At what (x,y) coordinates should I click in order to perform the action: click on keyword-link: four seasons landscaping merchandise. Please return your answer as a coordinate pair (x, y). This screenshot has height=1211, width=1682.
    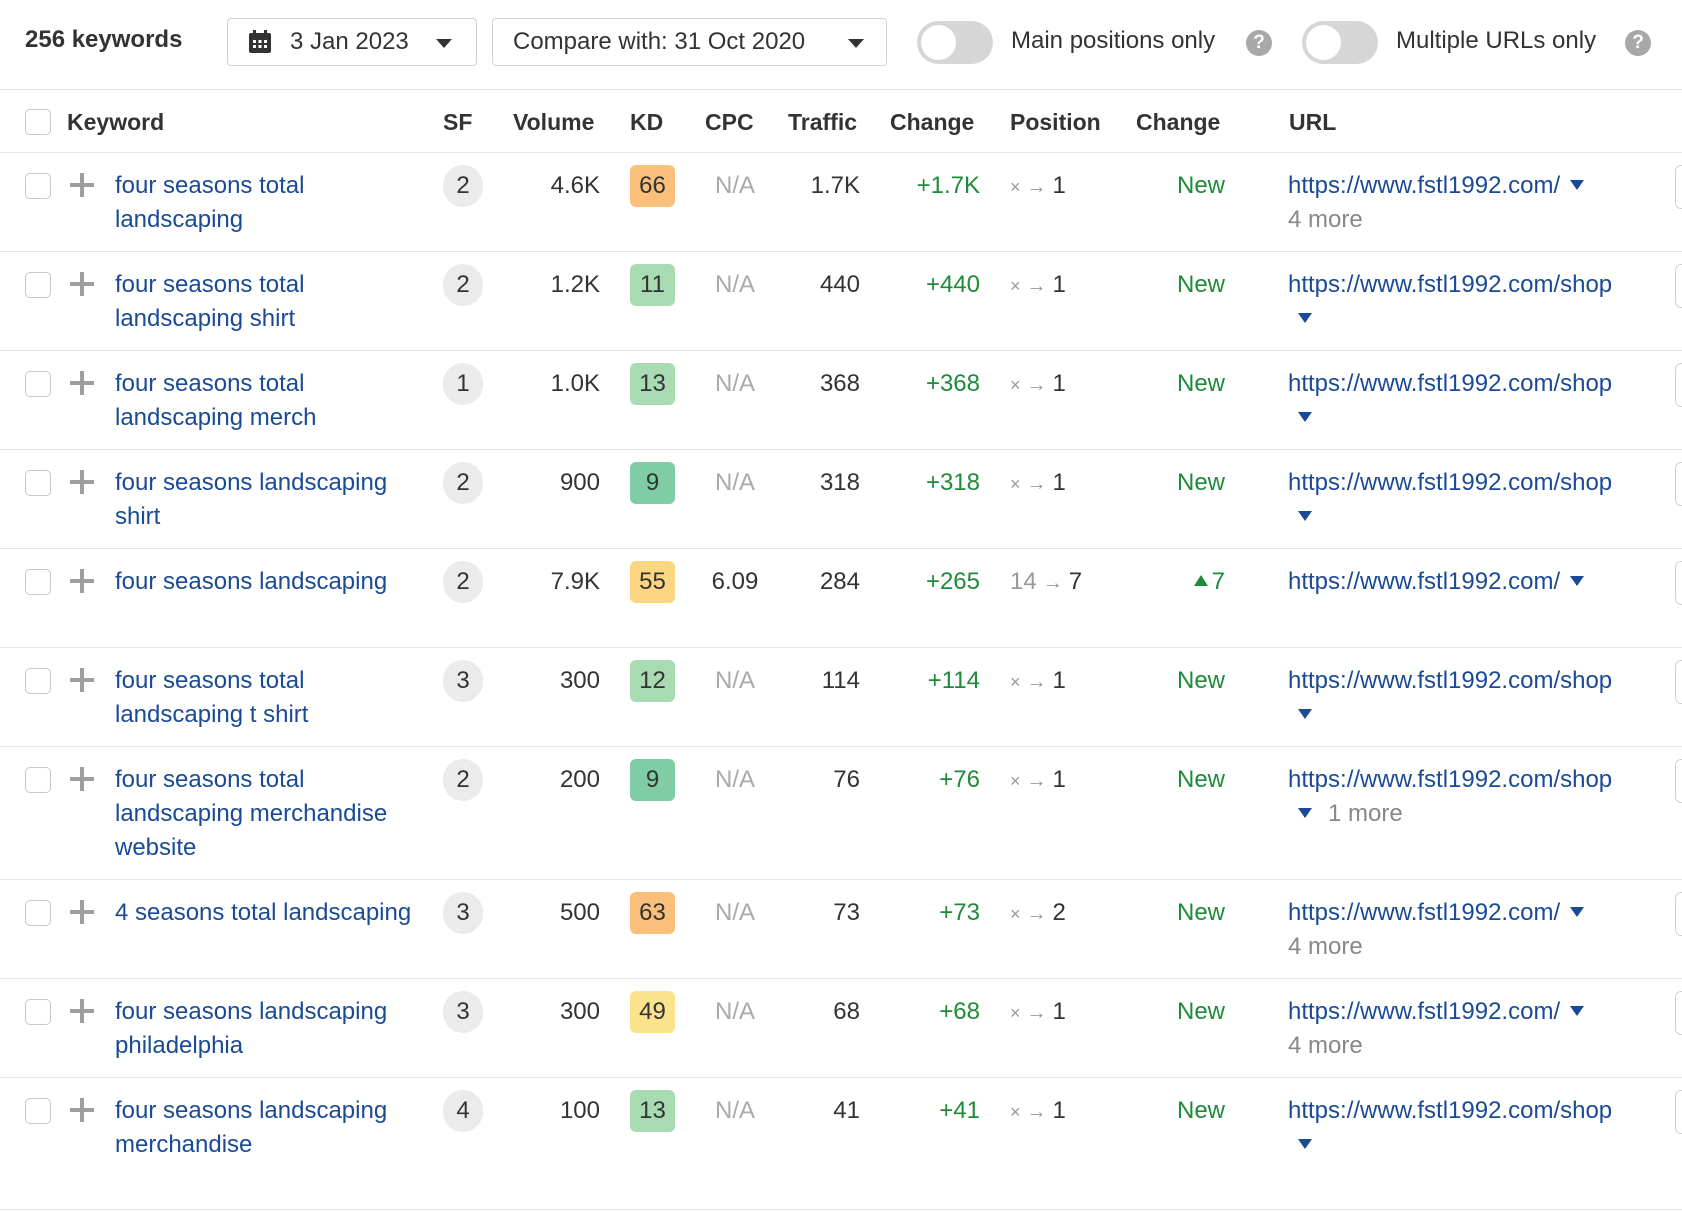
    Looking at the image, I should click on (265, 1128).